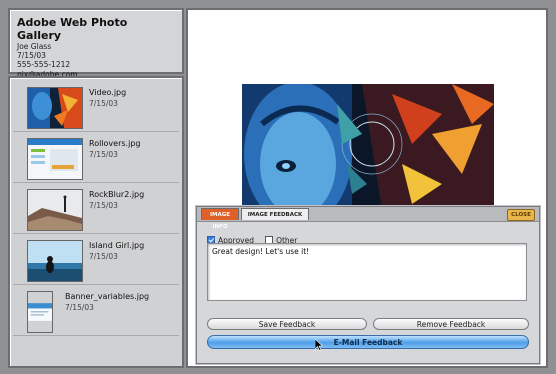 The width and height of the screenshot is (556, 374). Describe the element at coordinates (96, 311) in the screenshot. I see `thumbnail-item-banner-variables: Banner_variables.jpg 7/15/03` at that location.